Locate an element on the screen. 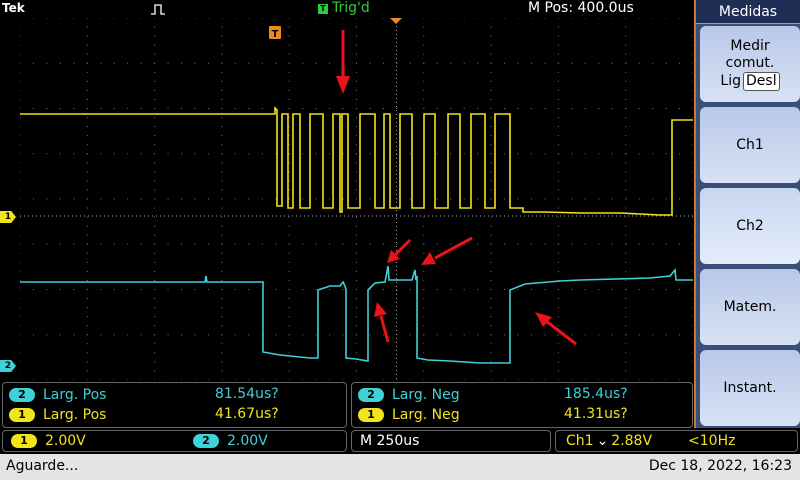  toggle-off-option: Desl is located at coordinates (761, 81).